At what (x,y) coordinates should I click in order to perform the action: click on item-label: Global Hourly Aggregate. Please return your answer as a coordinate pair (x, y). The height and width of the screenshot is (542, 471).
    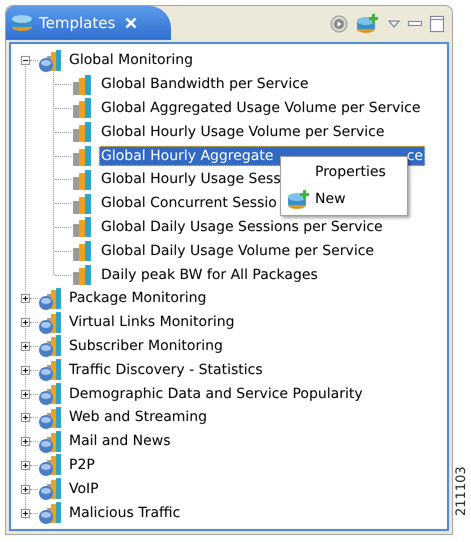
    Looking at the image, I should click on (187, 156).